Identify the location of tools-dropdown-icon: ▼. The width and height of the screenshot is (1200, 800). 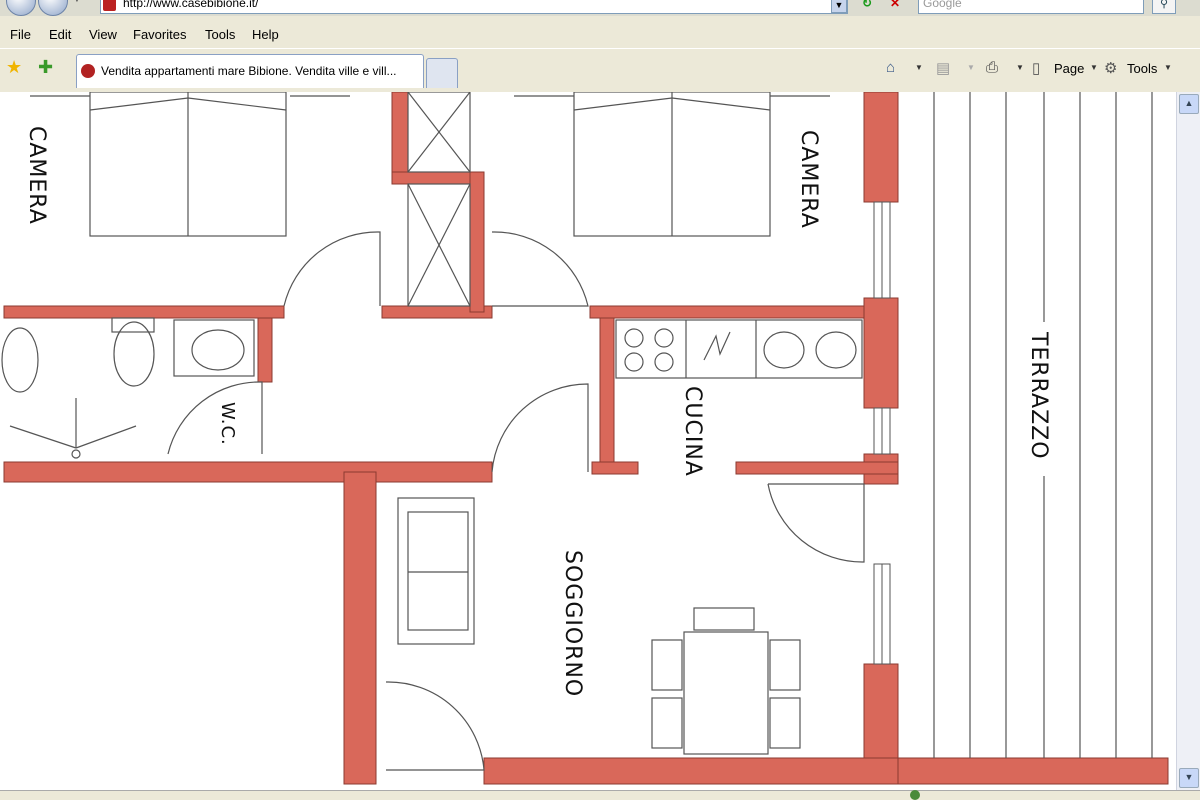
(1168, 67).